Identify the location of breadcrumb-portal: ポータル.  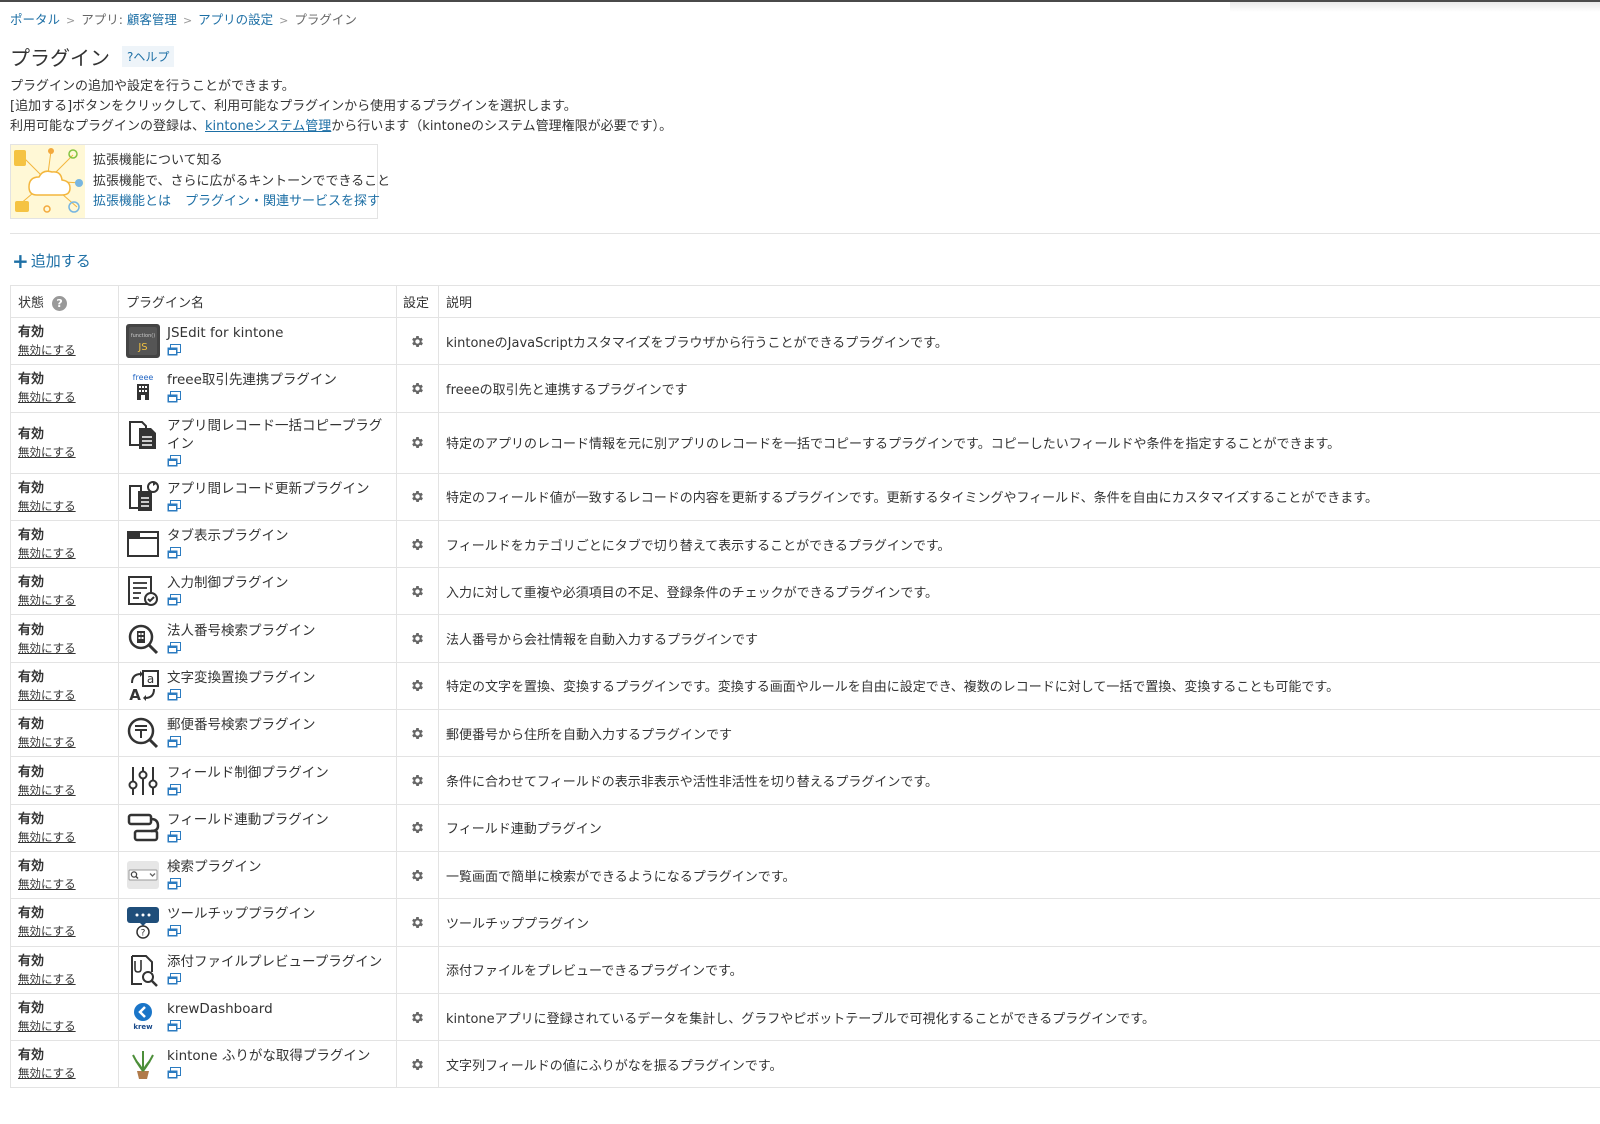
(35, 19).